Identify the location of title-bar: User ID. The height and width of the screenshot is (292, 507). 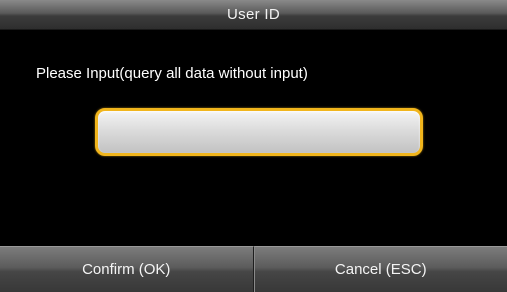
(253, 15).